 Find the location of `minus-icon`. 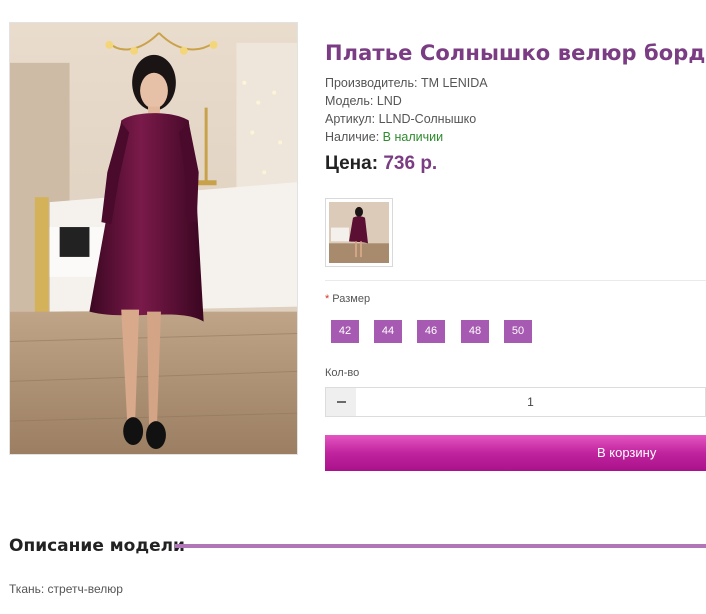

minus-icon is located at coordinates (341, 402).